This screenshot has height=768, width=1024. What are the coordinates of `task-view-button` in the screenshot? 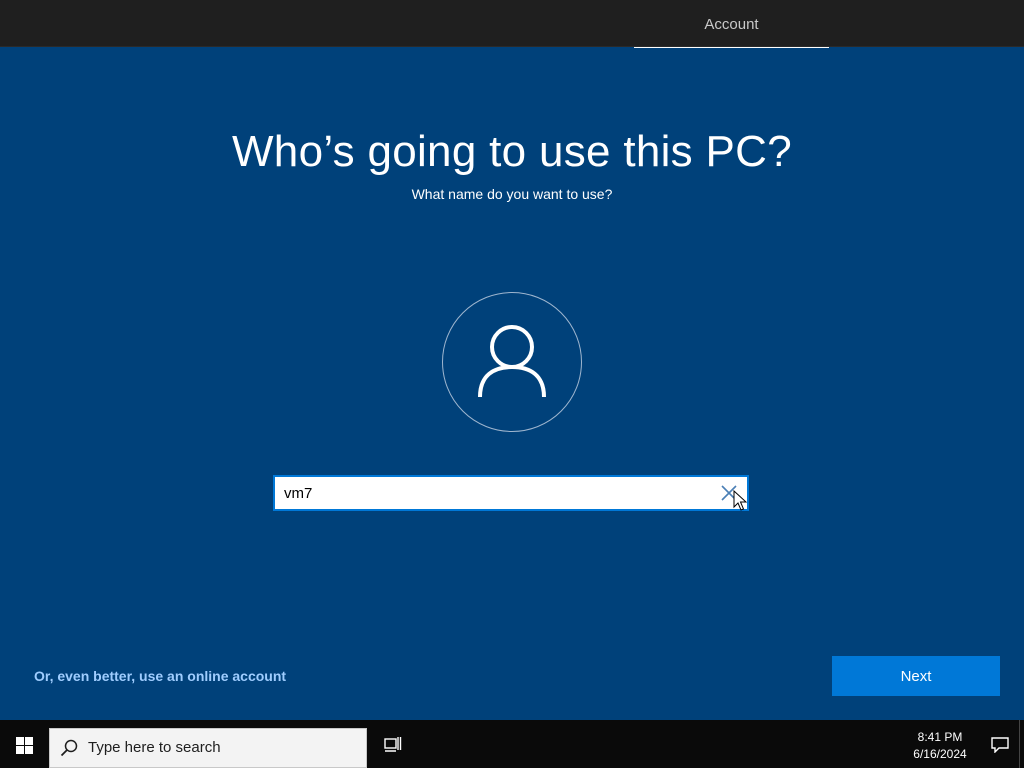 It's located at (392, 744).